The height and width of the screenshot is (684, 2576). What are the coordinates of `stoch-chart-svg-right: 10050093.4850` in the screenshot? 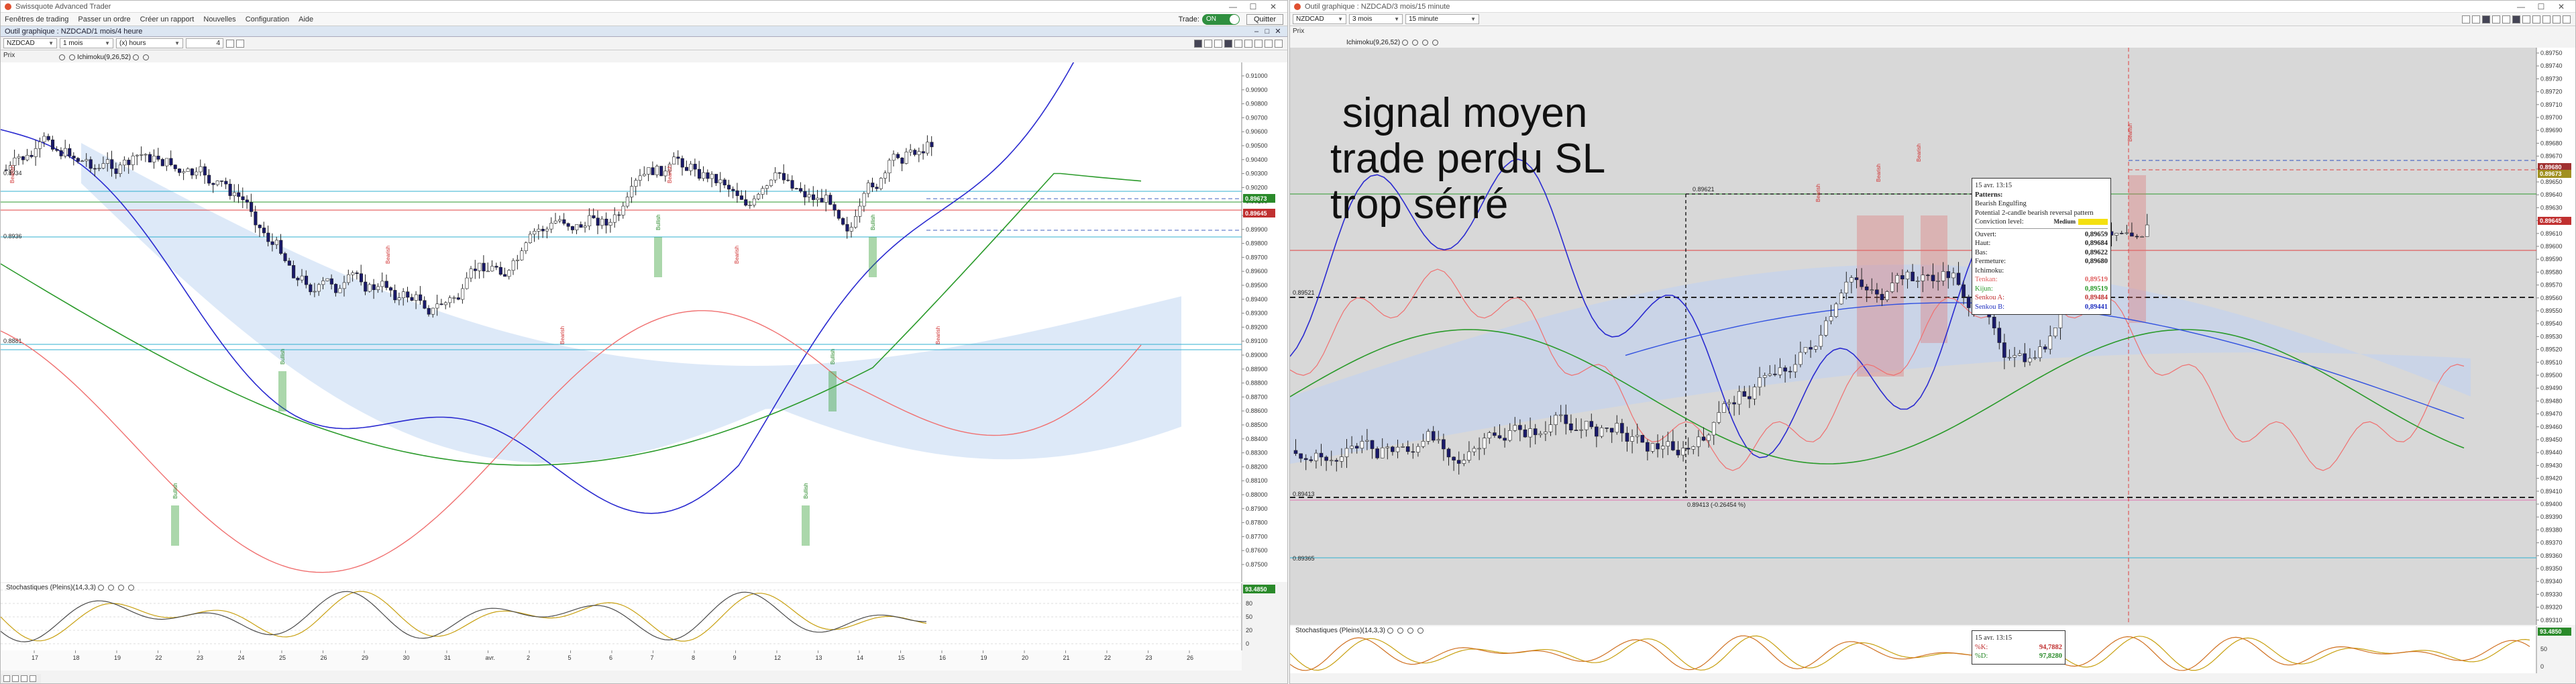 It's located at (1933, 649).